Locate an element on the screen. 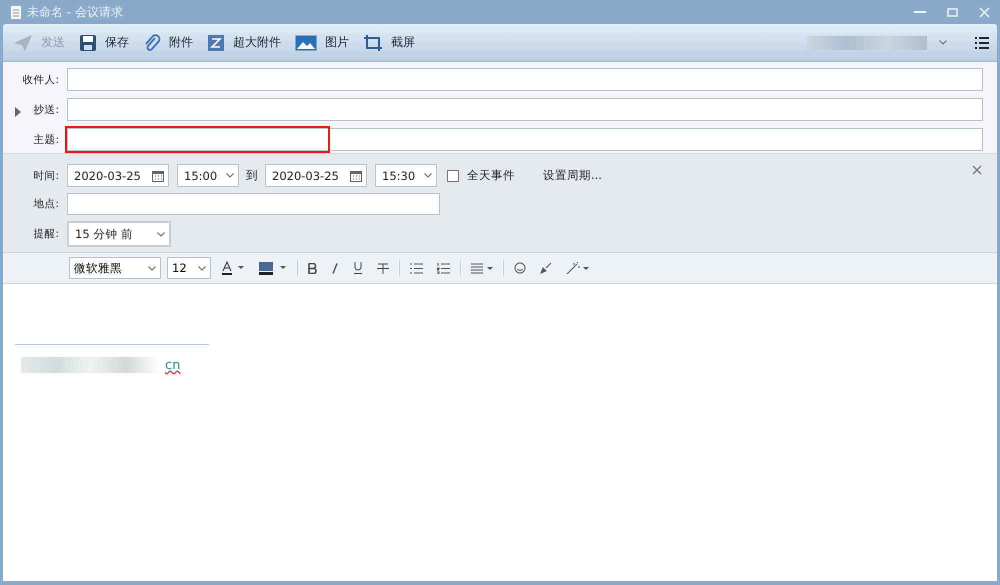 Image resolution: width=1000 pixels, height=585 pixels. save-button: 保存 is located at coordinates (108, 43).